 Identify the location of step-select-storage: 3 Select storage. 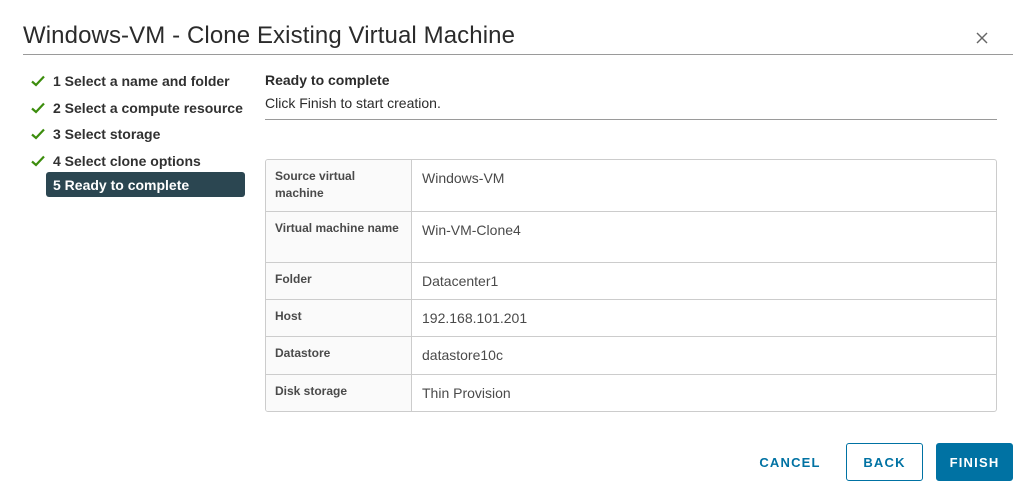
(138, 134).